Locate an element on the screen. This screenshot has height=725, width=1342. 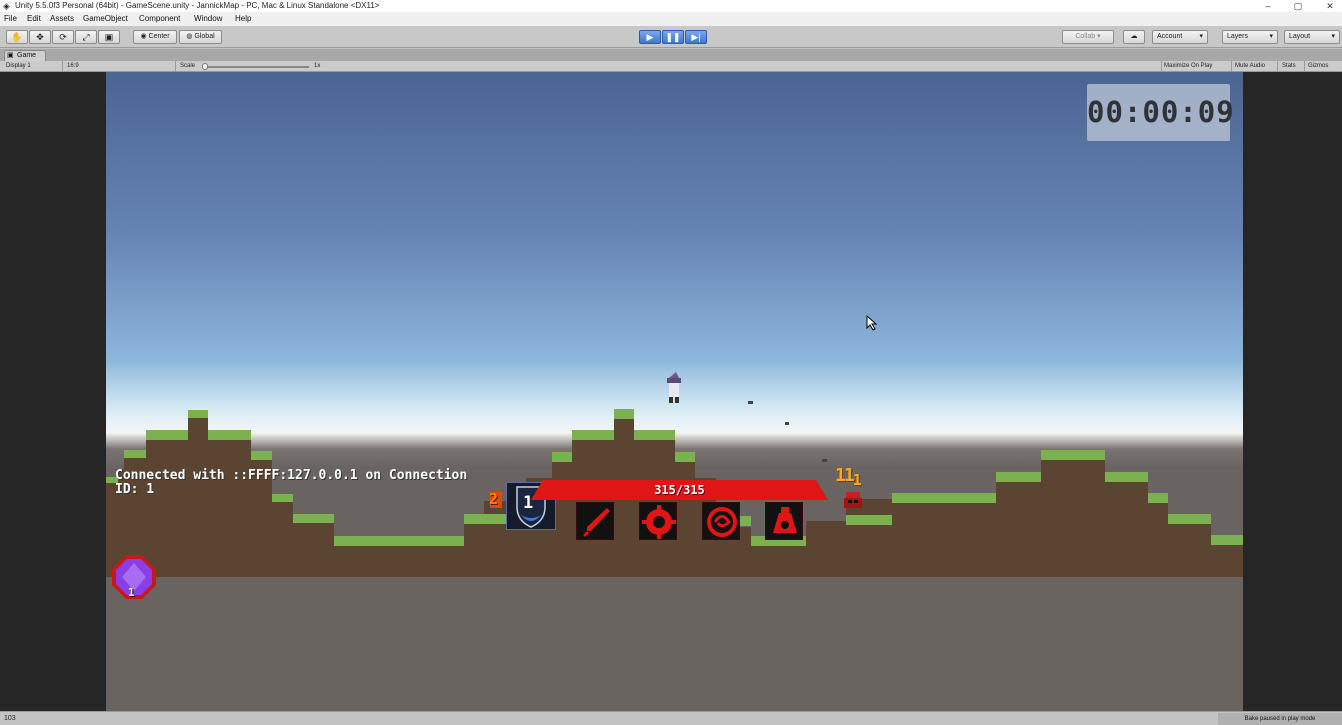
tab-game: ▣ Game is located at coordinates (25, 55).